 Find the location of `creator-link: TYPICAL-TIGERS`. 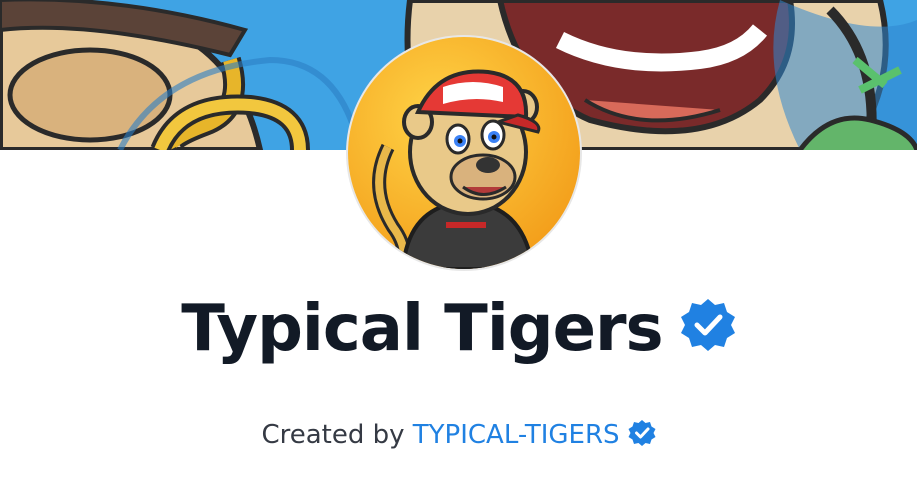

creator-link: TYPICAL-TIGERS is located at coordinates (516, 435).